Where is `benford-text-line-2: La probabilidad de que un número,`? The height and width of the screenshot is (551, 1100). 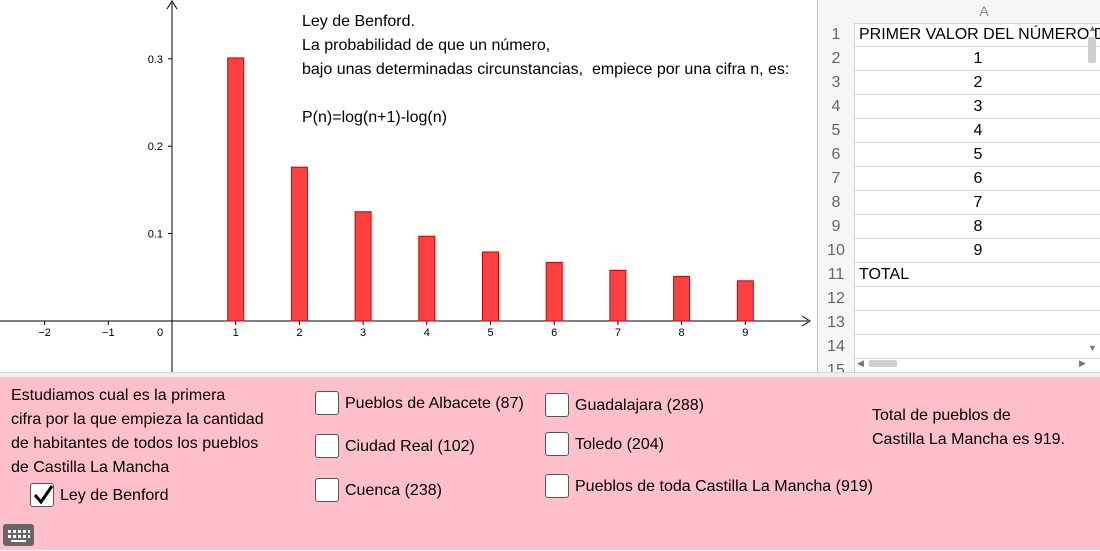
benford-text-line-2: La probabilidad de que un número, is located at coordinates (426, 45).